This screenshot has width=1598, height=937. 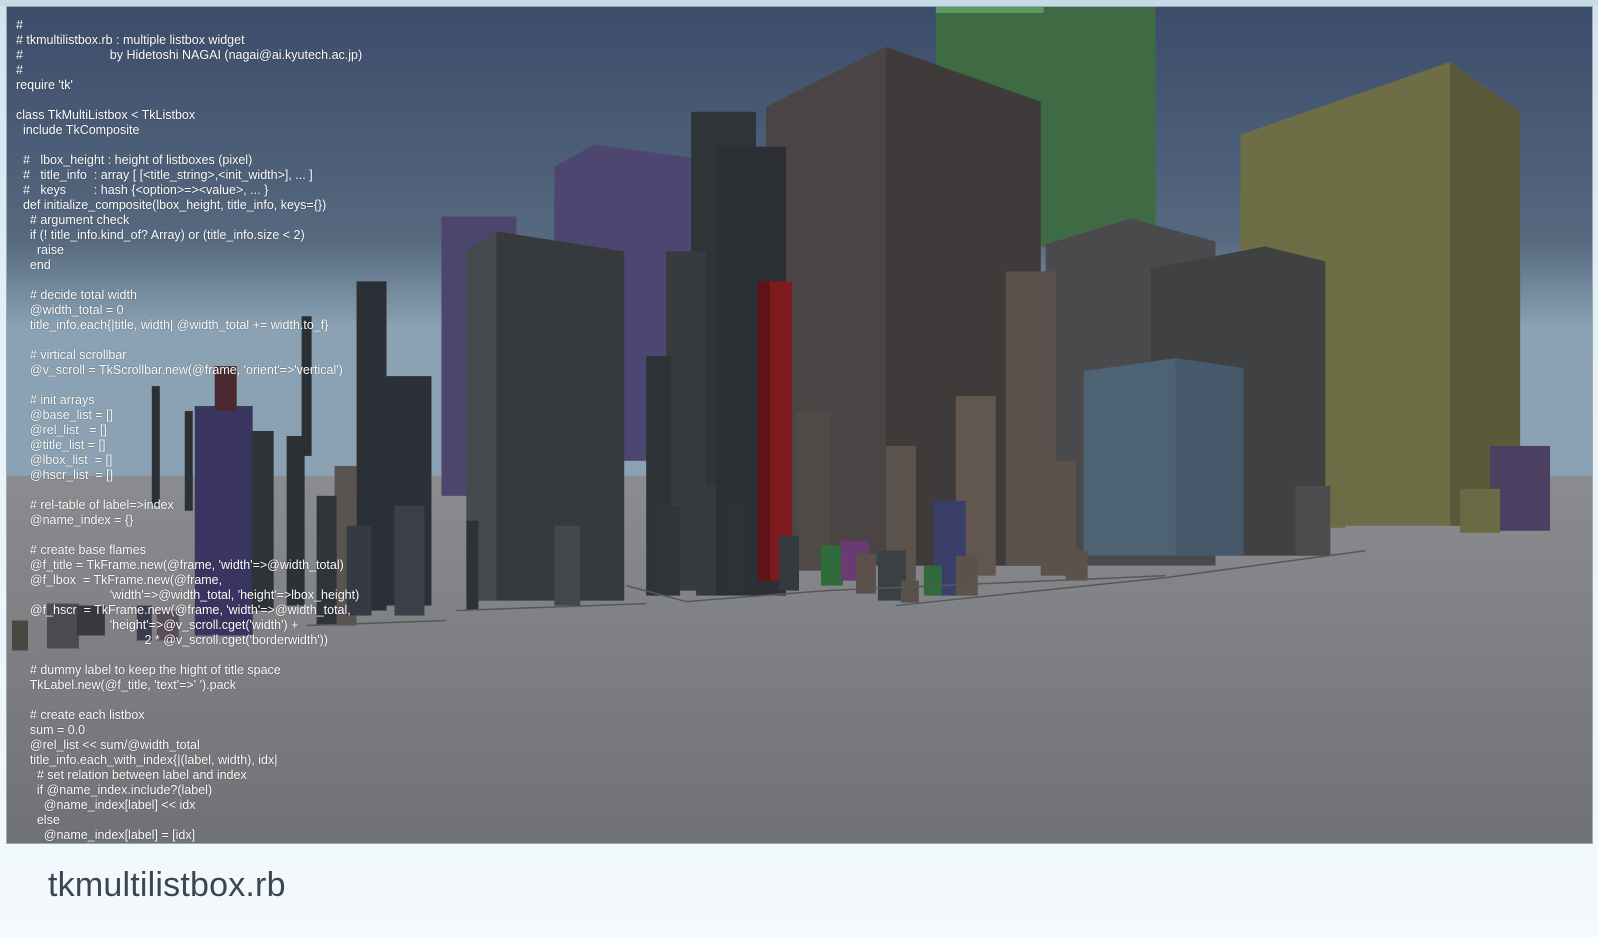 What do you see at coordinates (40, 250) in the screenshot?
I see `code-line: raise` at bounding box center [40, 250].